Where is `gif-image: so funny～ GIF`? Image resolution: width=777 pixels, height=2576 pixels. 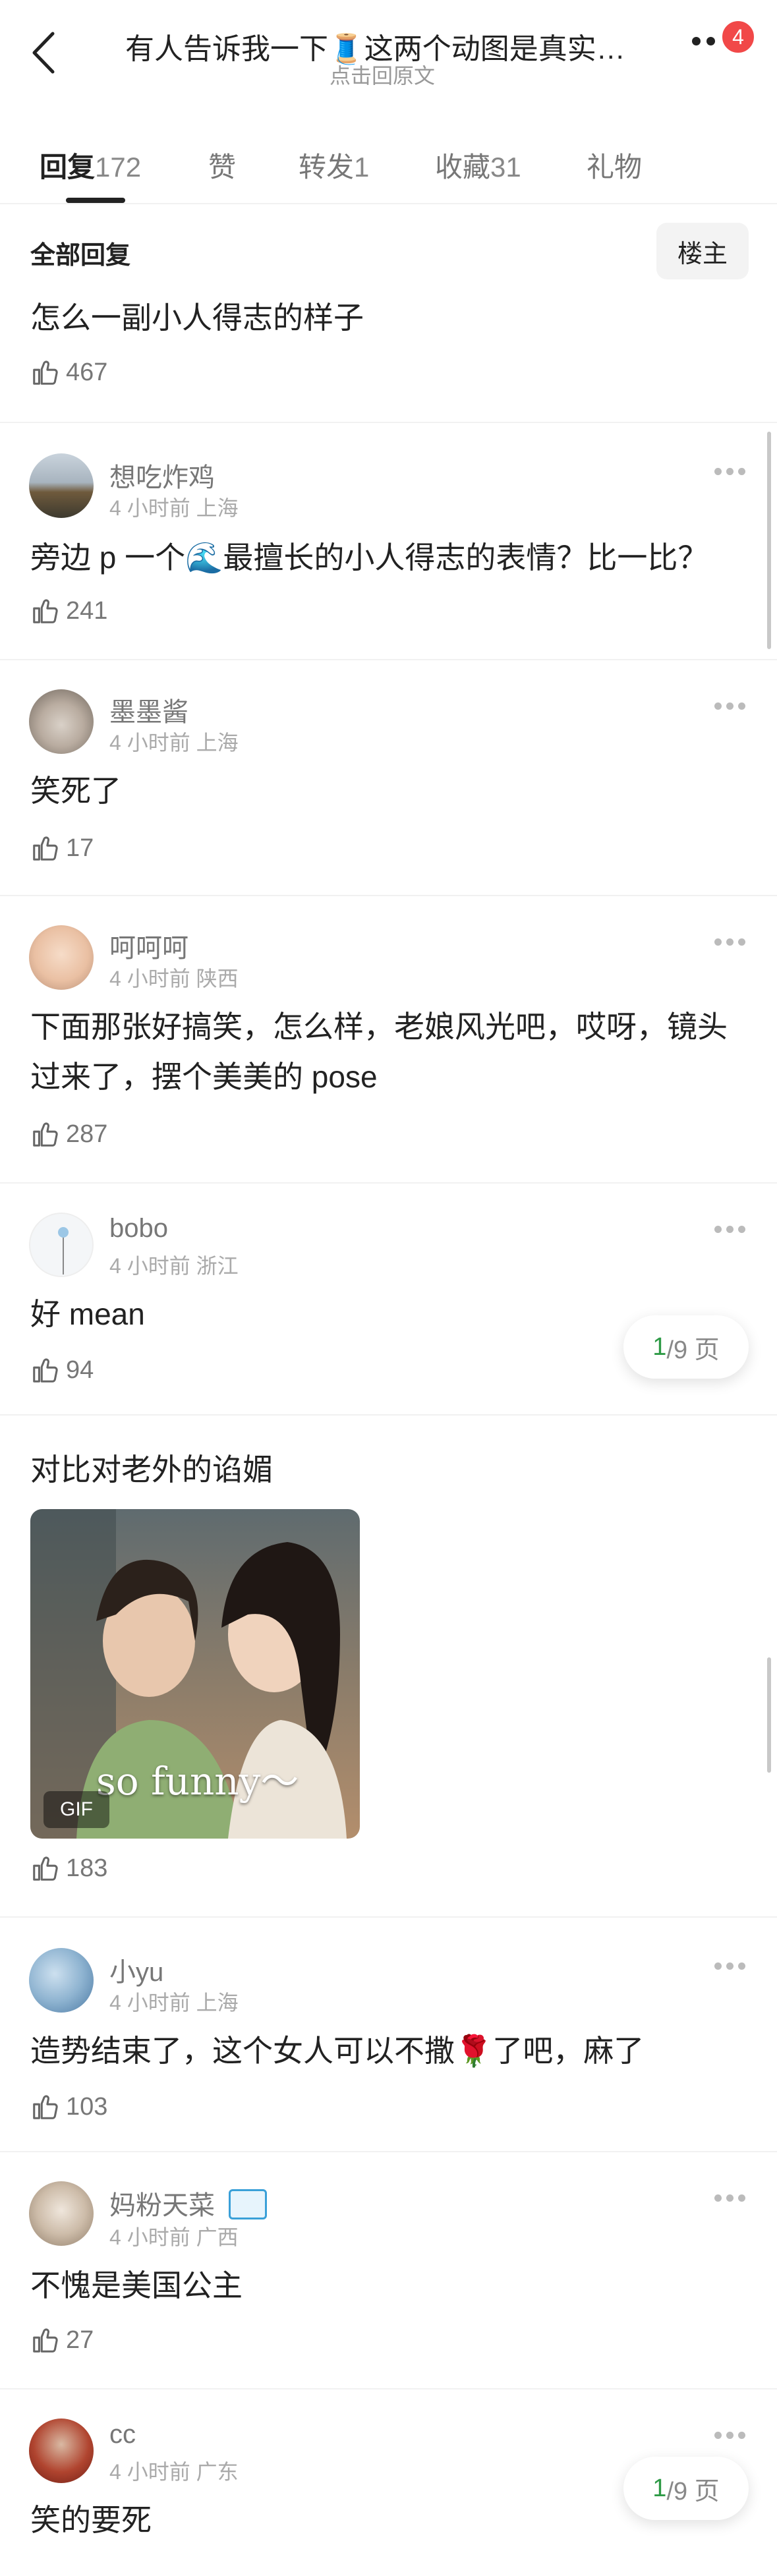 gif-image: so funny～ GIF is located at coordinates (195, 1674).